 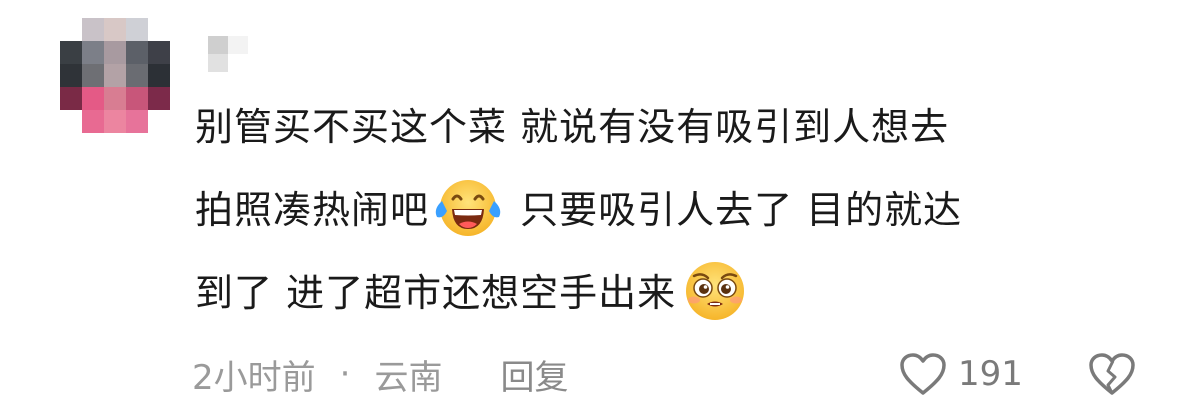 What do you see at coordinates (572, 127) in the screenshot?
I see `comment-line-1: 别管买不买这个菜 就说有没有吸引到人想去` at bounding box center [572, 127].